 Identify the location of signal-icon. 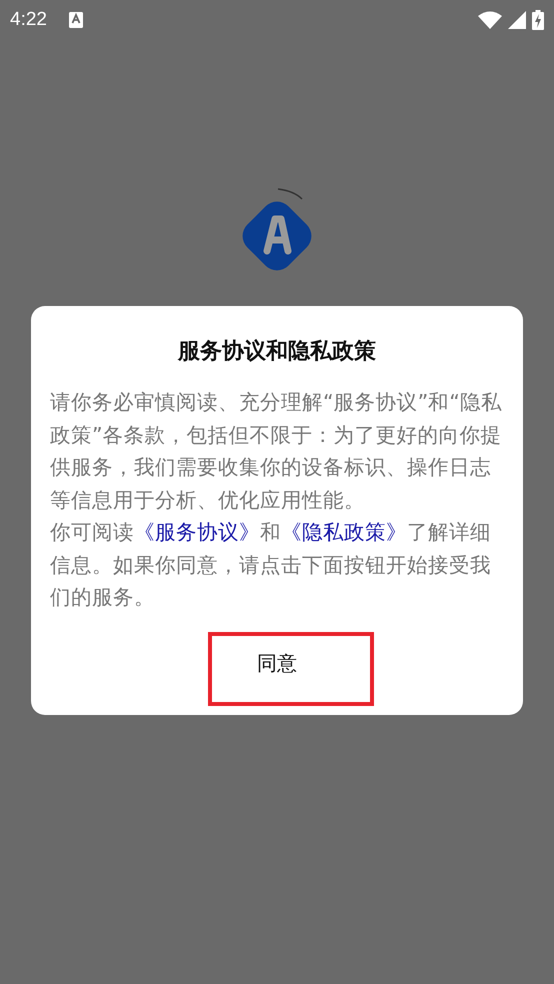
(517, 20).